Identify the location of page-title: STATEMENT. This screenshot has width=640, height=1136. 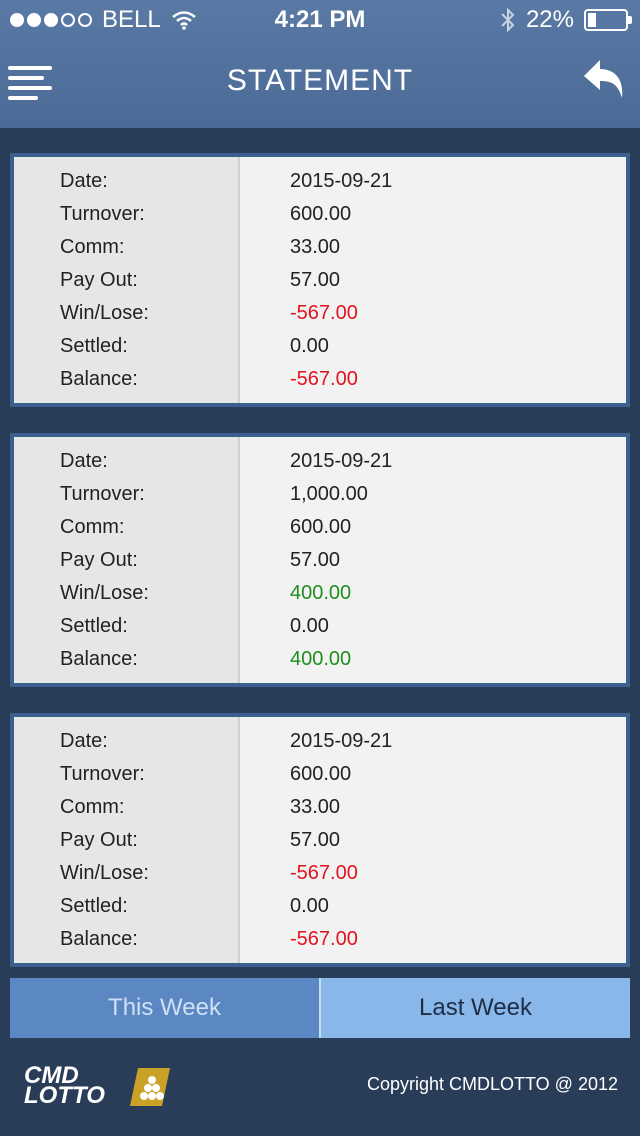
(320, 80).